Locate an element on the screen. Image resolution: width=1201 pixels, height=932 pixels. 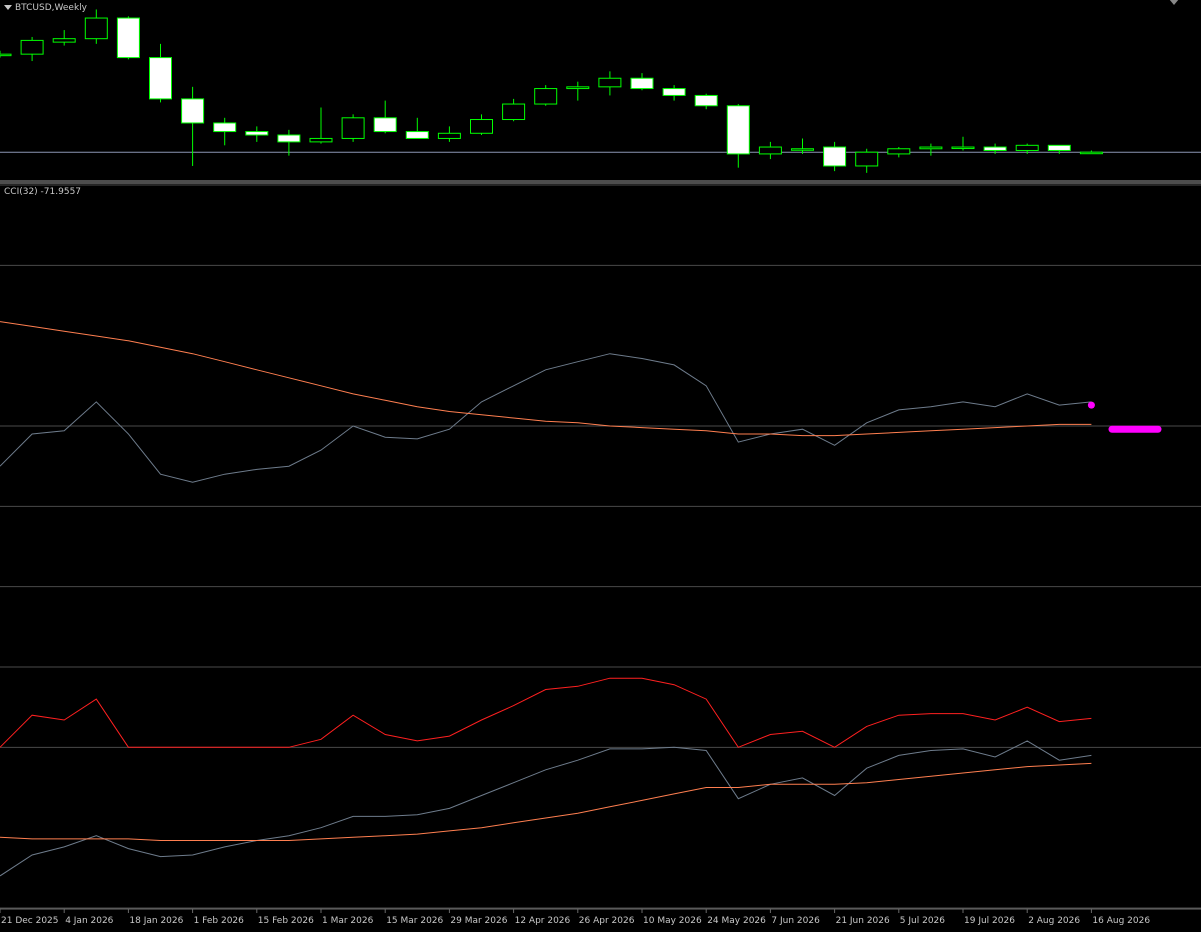
chart-title-text: BTCUSD,Weekly is located at coordinates (51, 8).